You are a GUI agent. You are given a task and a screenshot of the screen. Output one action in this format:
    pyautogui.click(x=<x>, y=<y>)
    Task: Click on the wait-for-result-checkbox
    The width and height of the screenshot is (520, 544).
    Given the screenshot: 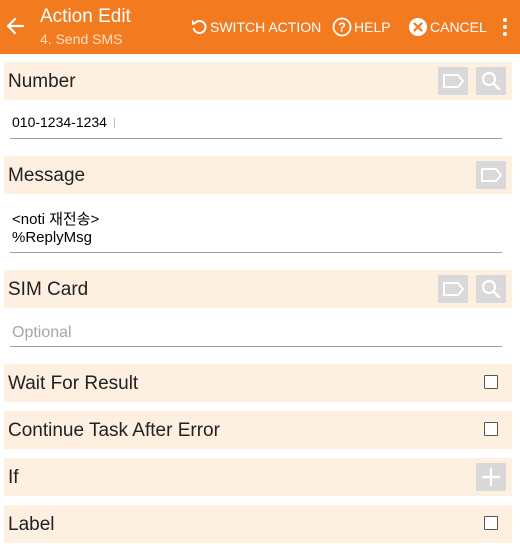 What is the action you would take?
    pyautogui.click(x=491, y=382)
    